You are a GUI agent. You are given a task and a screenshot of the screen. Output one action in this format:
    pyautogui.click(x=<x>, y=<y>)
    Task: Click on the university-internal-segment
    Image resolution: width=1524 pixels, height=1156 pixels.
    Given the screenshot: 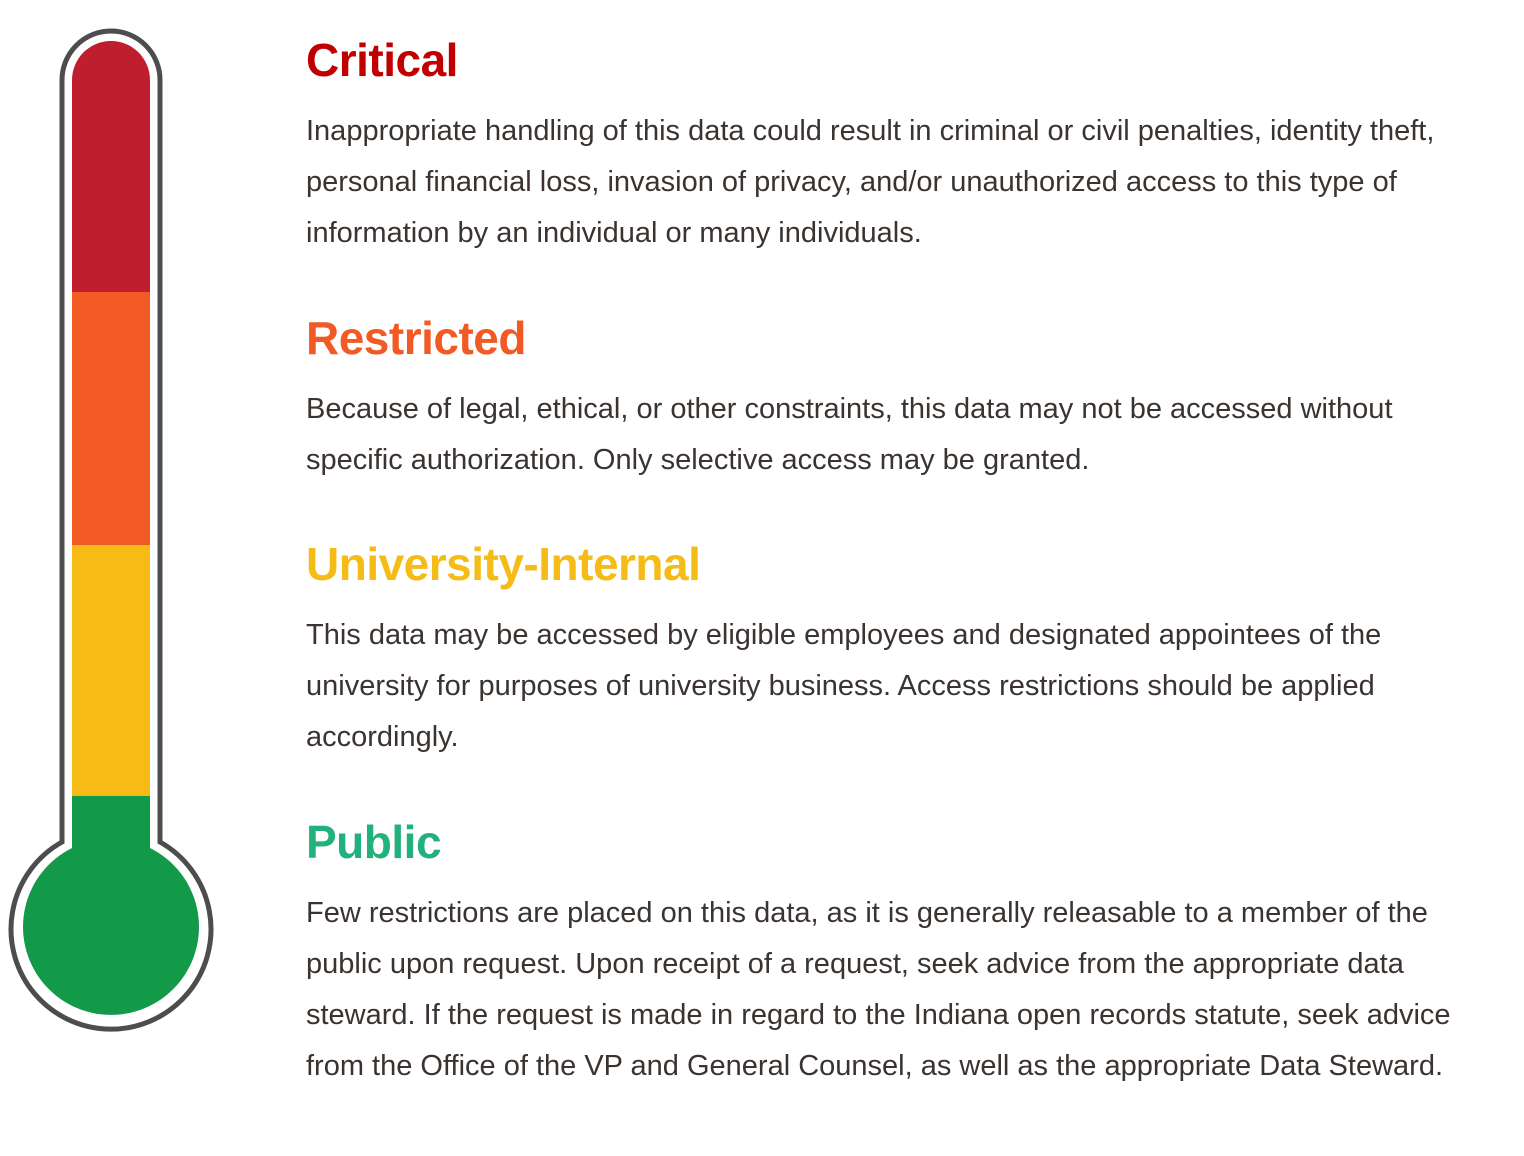 What is the action you would take?
    pyautogui.click(x=111, y=670)
    